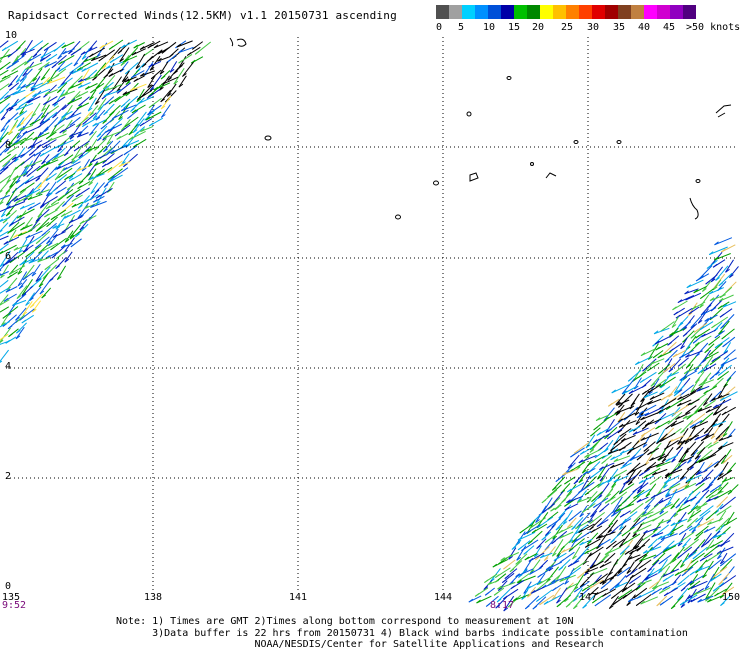 This screenshot has width=740, height=651. I want to click on lat-label-8: 8, so click(8, 145).